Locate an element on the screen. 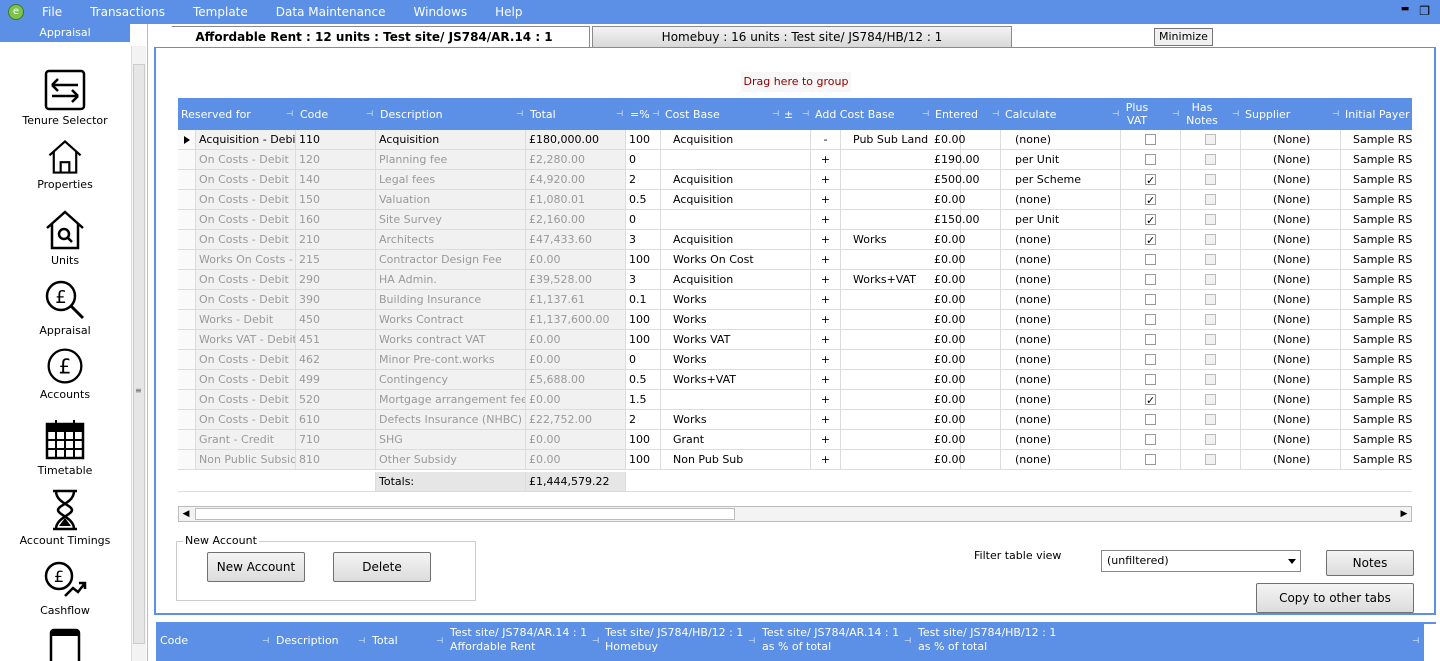  col-entered: Entered is located at coordinates (965, 114).